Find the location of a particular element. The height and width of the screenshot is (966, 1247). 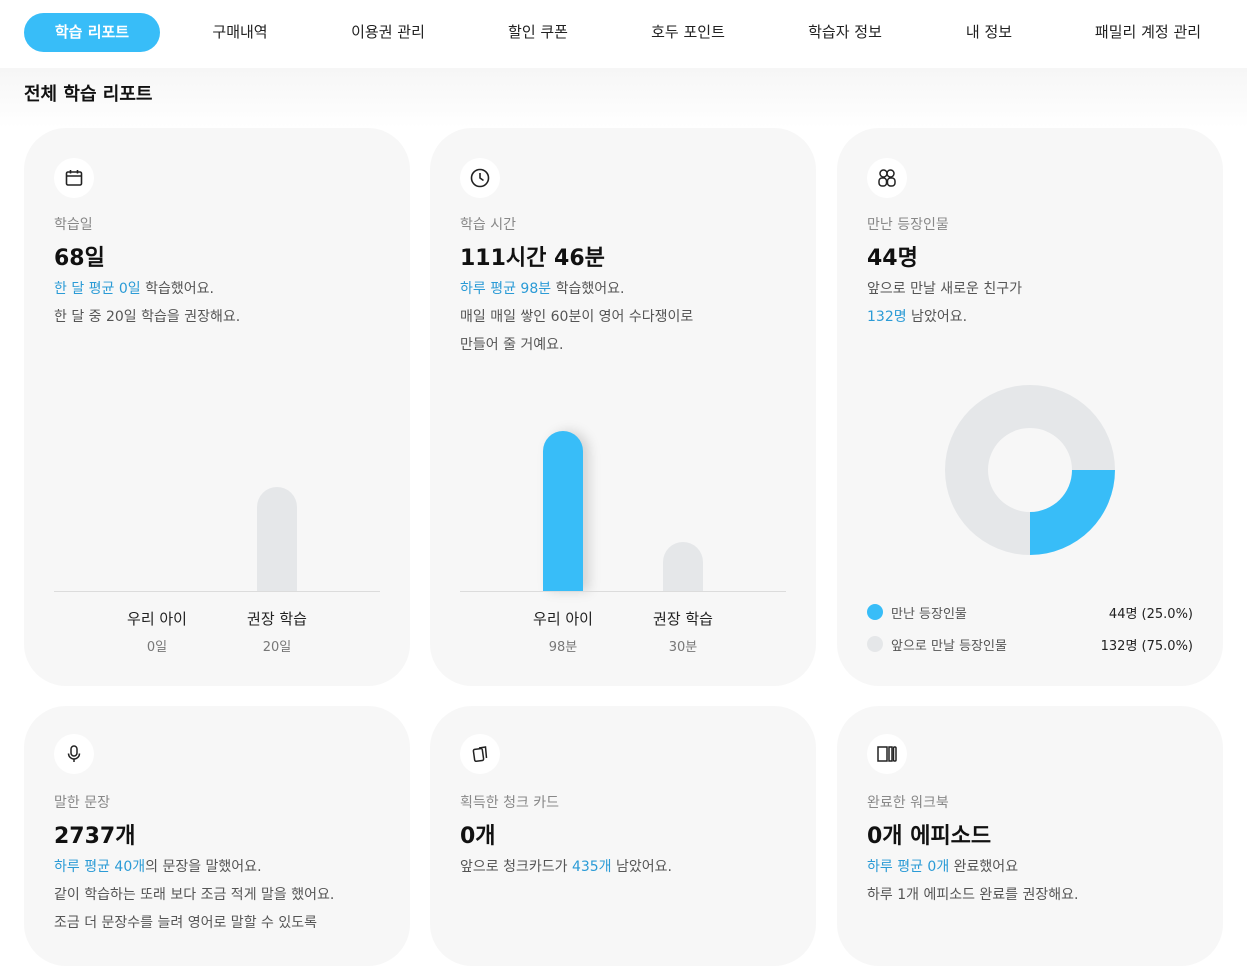

tab-hodoo-point: 호두 포인트 is located at coordinates (688, 32).